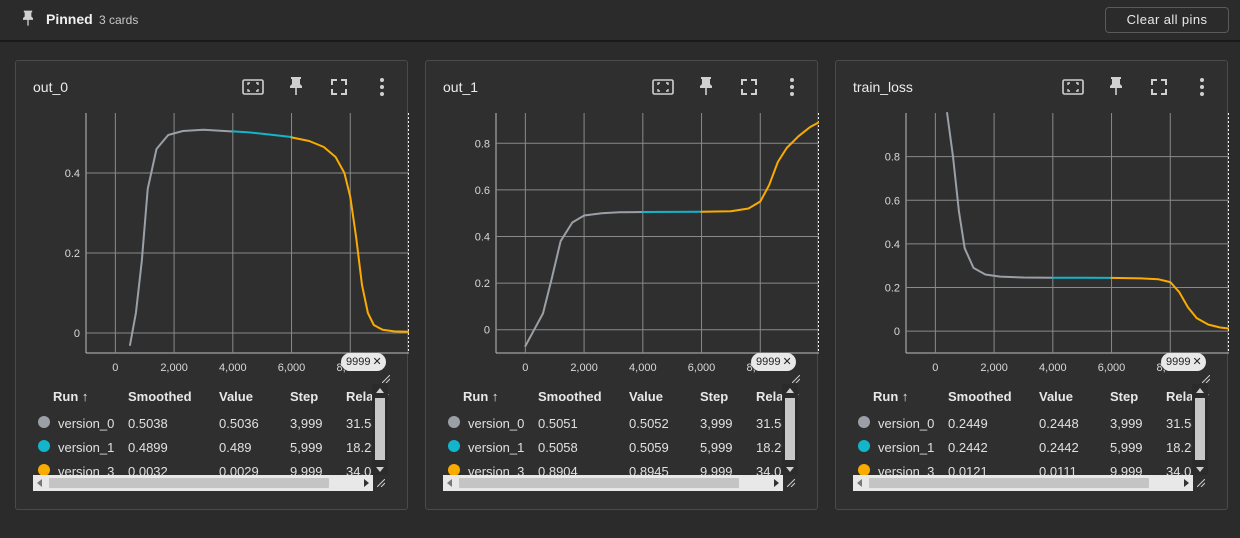 The image size is (1240, 538). What do you see at coordinates (174, 368) in the screenshot?
I see `x-tick-label: 2,000` at bounding box center [174, 368].